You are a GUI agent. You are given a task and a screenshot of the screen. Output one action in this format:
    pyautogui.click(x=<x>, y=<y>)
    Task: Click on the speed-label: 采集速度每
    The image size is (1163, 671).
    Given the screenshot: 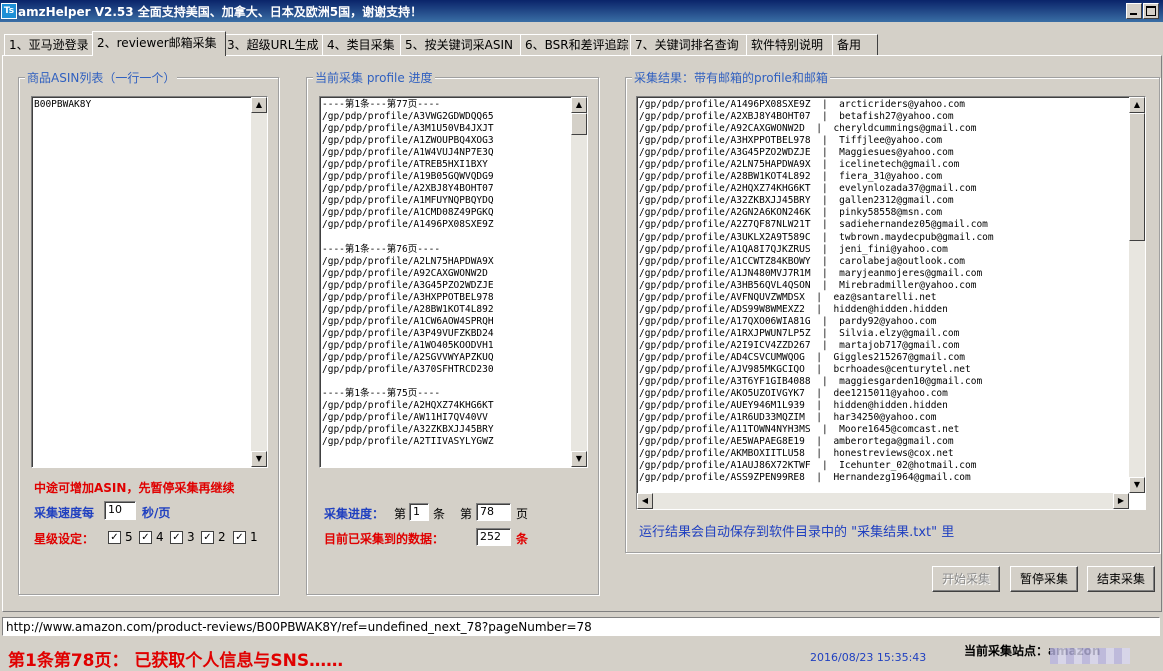 What is the action you would take?
    pyautogui.click(x=64, y=513)
    